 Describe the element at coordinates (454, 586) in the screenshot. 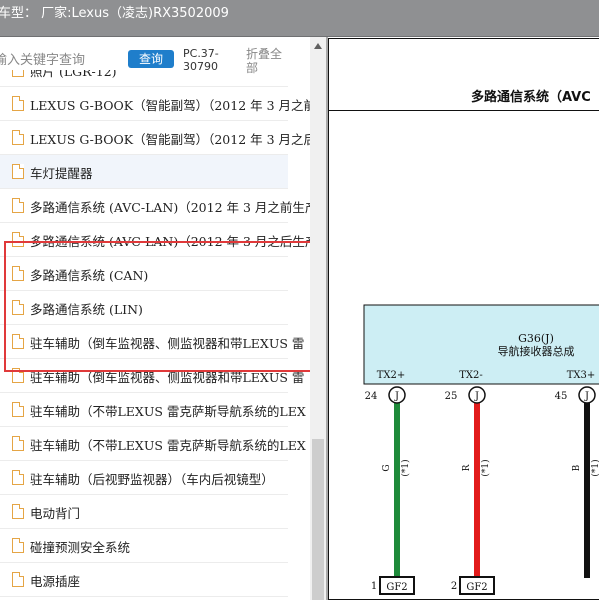

I see `connector-pin-number: 2` at that location.